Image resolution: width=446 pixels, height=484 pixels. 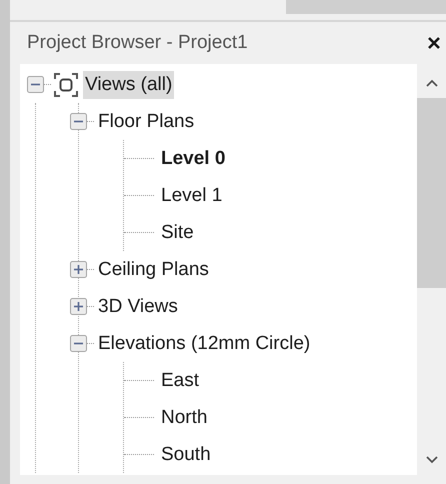 What do you see at coordinates (431, 460) in the screenshot?
I see `scroll-down-icon` at bounding box center [431, 460].